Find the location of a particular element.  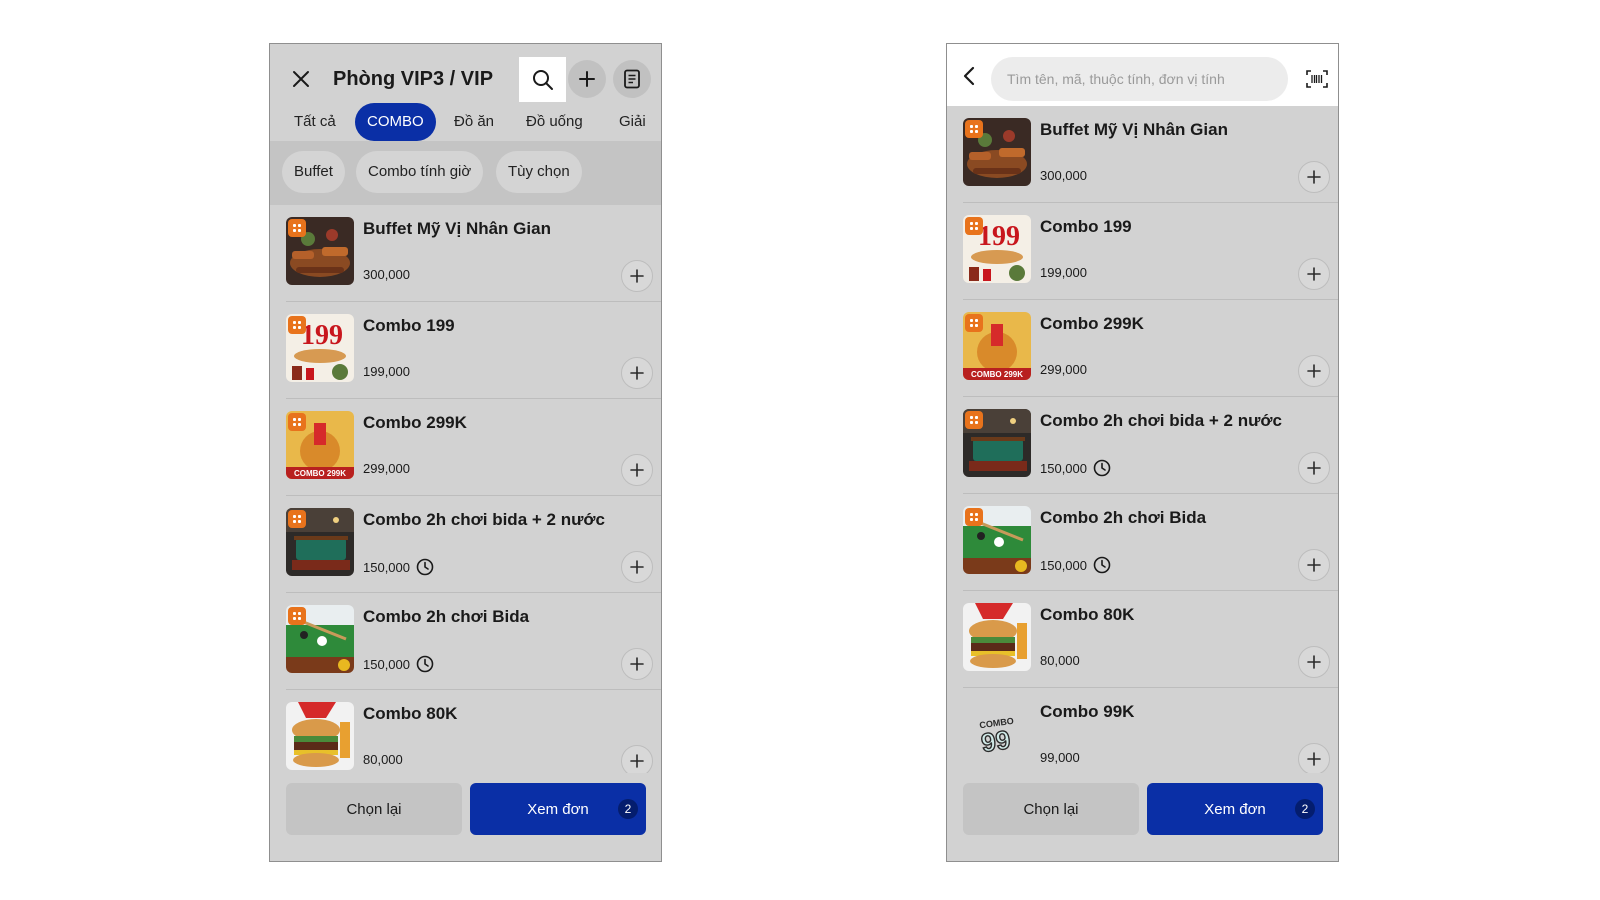

product-thumbnail: COMBO 99 is located at coordinates (997, 734).